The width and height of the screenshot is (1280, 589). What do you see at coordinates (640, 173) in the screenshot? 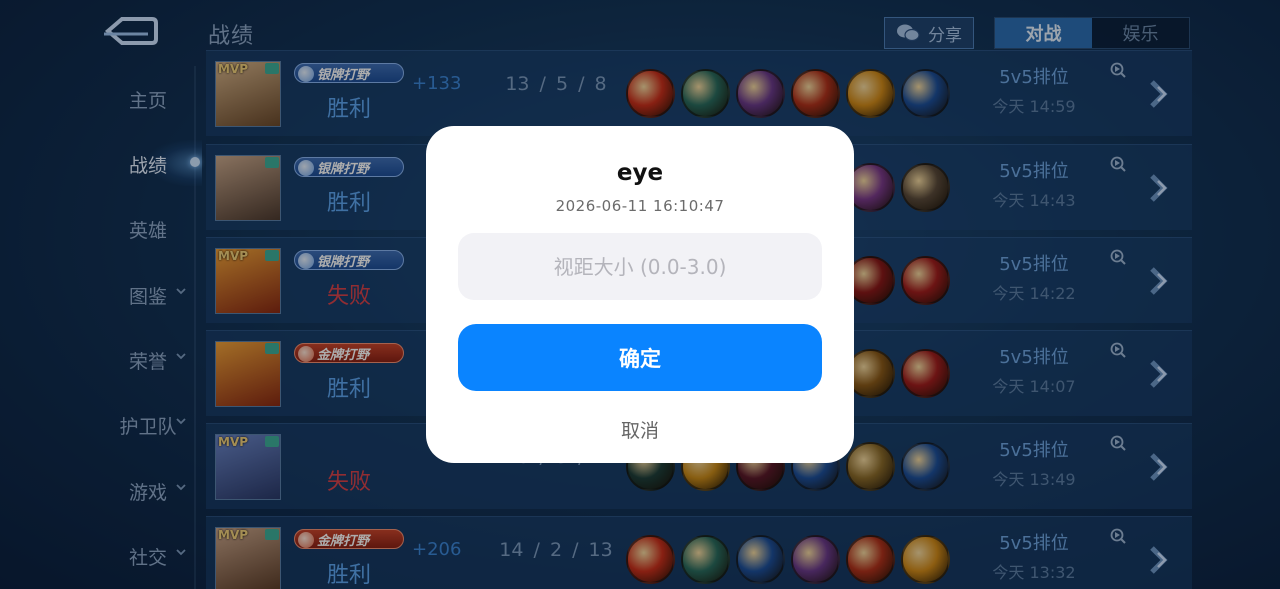
I see `dialog-title: eye` at bounding box center [640, 173].